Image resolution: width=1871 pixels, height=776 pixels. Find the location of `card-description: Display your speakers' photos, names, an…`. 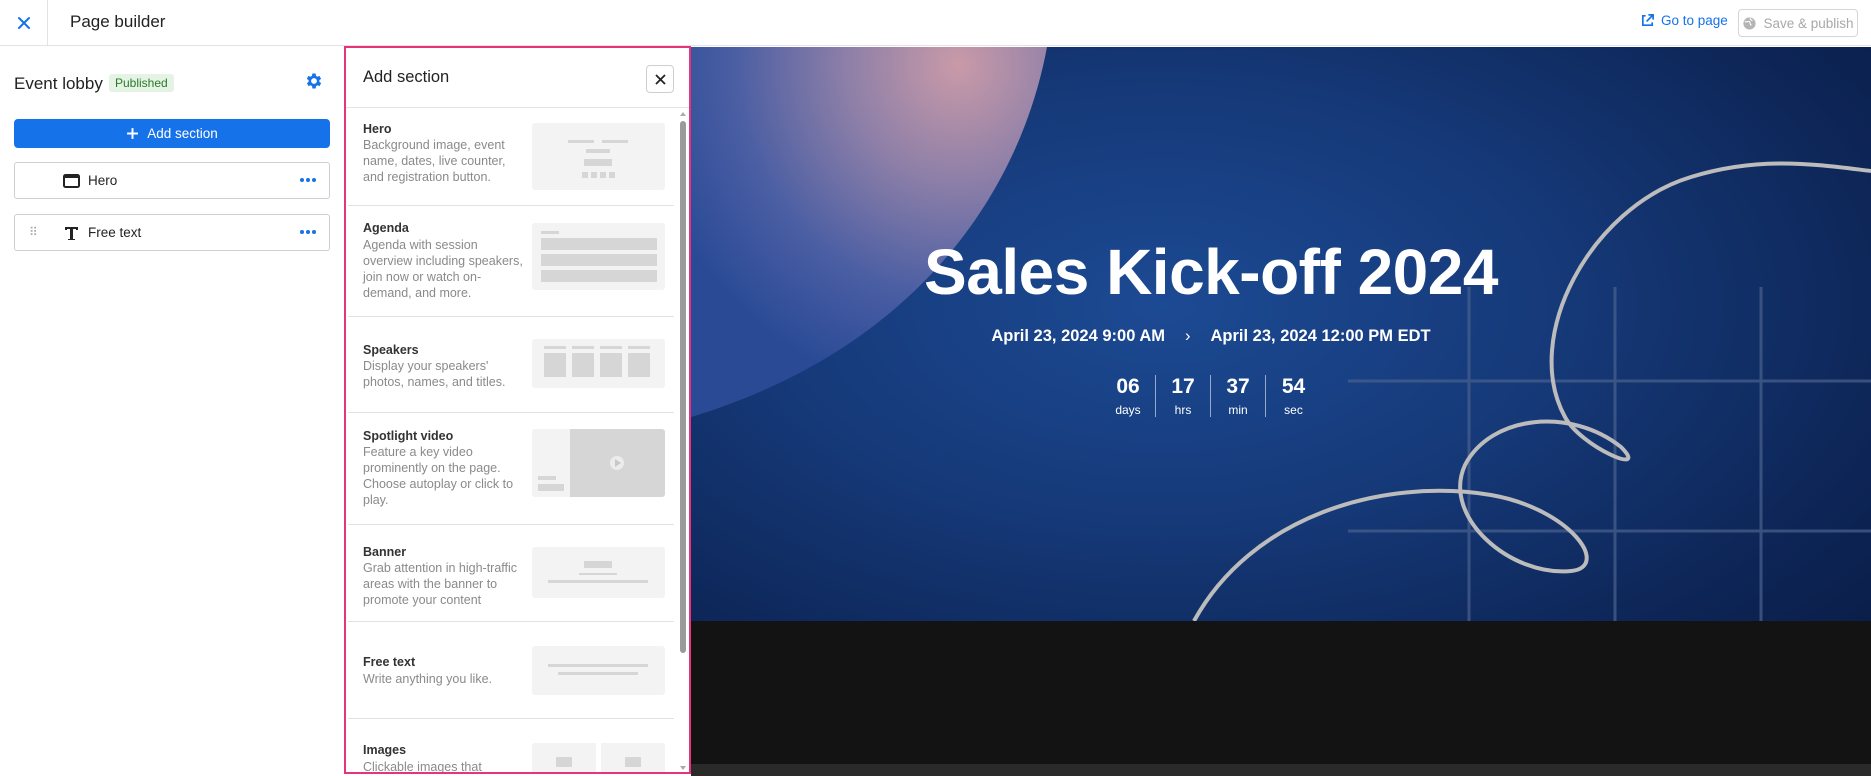

card-description: Display your speakers' photos, names, an… is located at coordinates (434, 374).